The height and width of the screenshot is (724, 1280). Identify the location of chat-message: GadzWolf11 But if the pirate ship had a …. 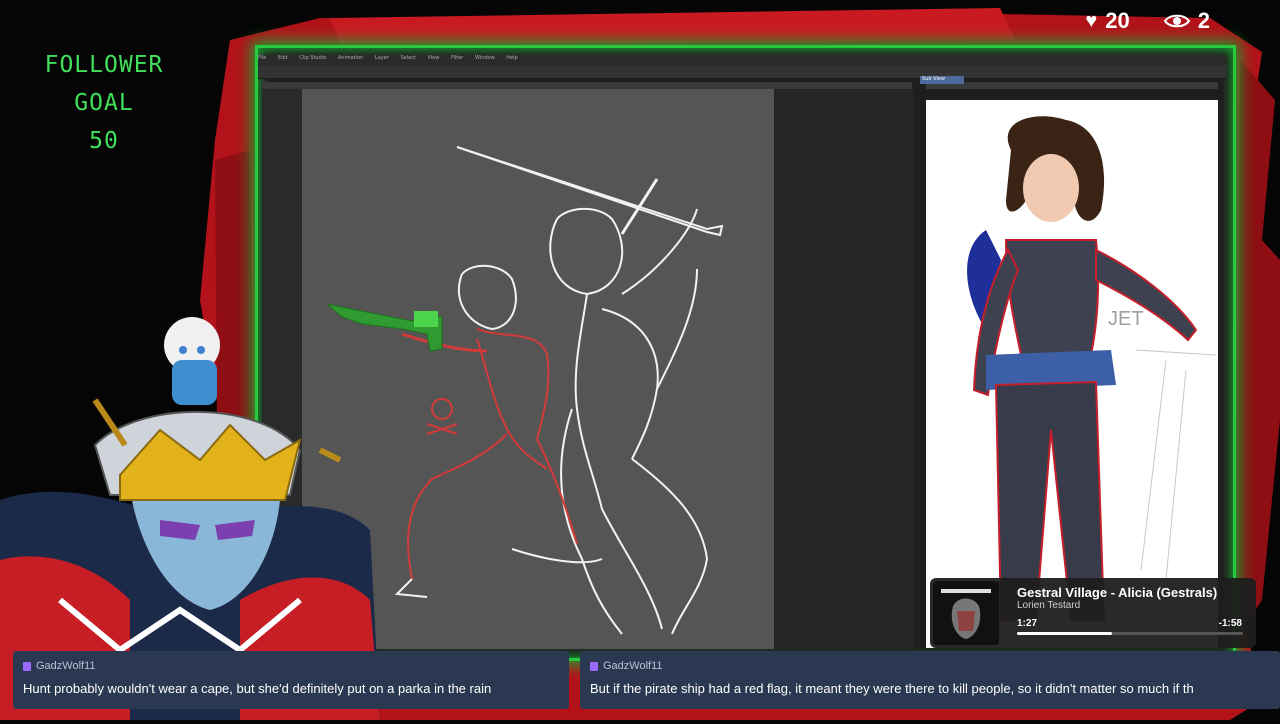
(930, 680).